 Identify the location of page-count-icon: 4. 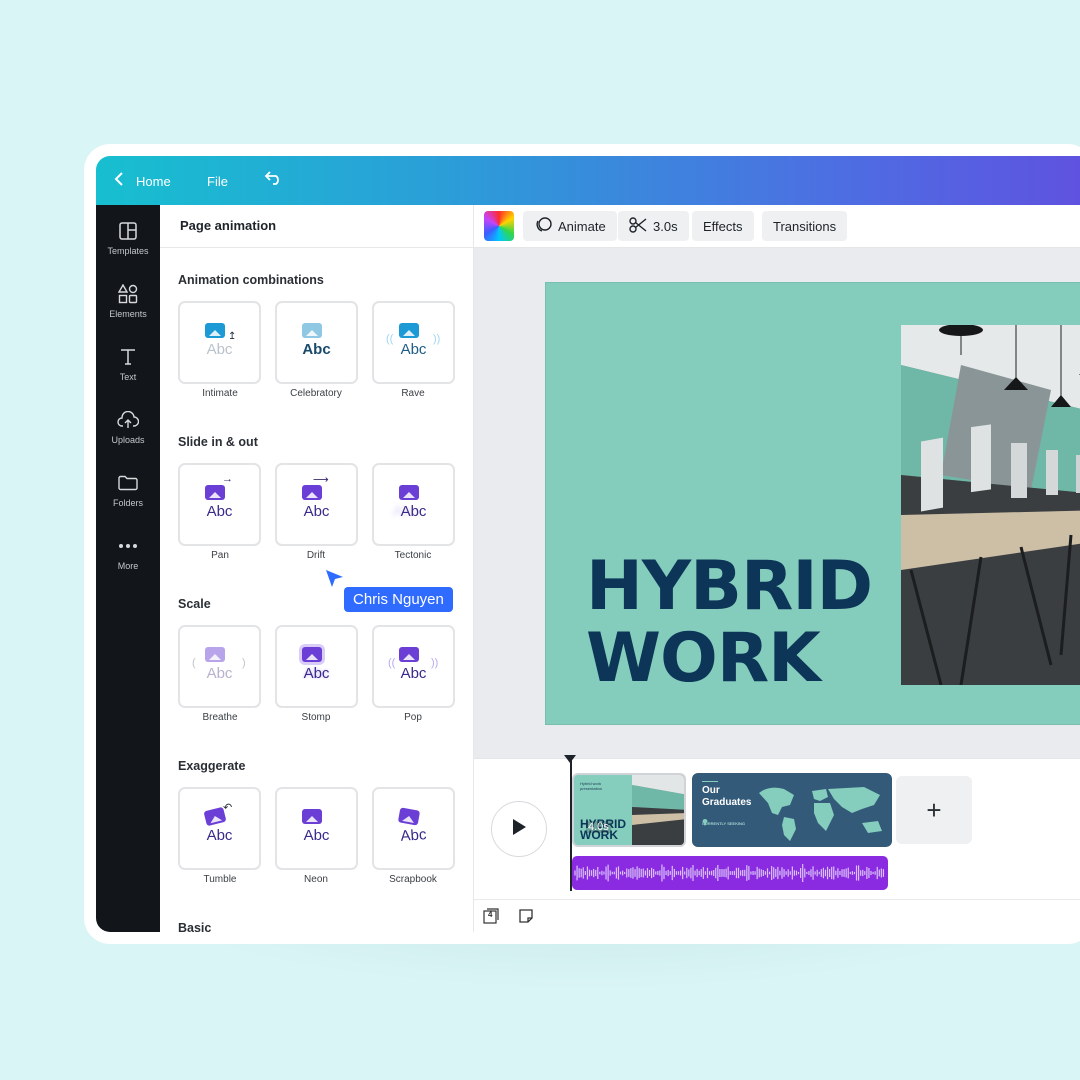
(491, 917).